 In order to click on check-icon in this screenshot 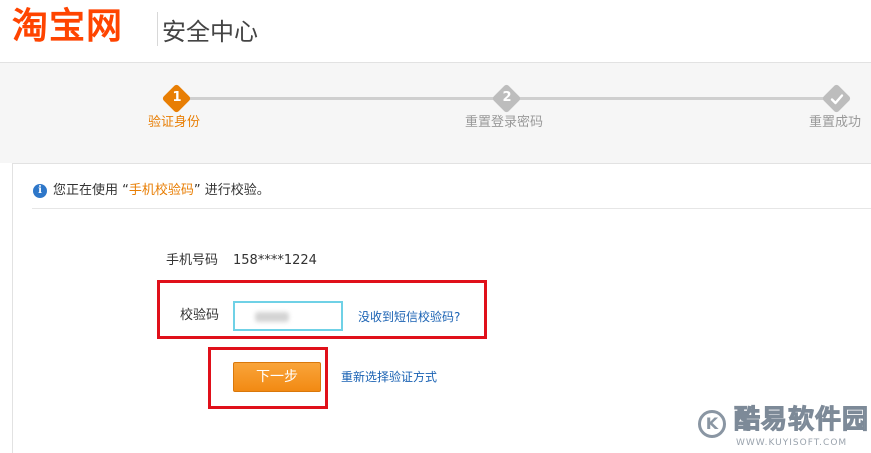, I will do `click(837, 99)`.